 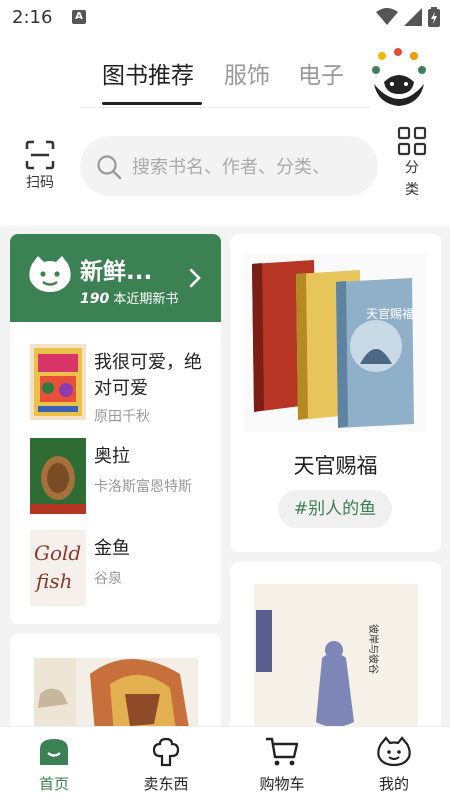 I want to click on scan-label: 扫码, so click(x=40, y=183).